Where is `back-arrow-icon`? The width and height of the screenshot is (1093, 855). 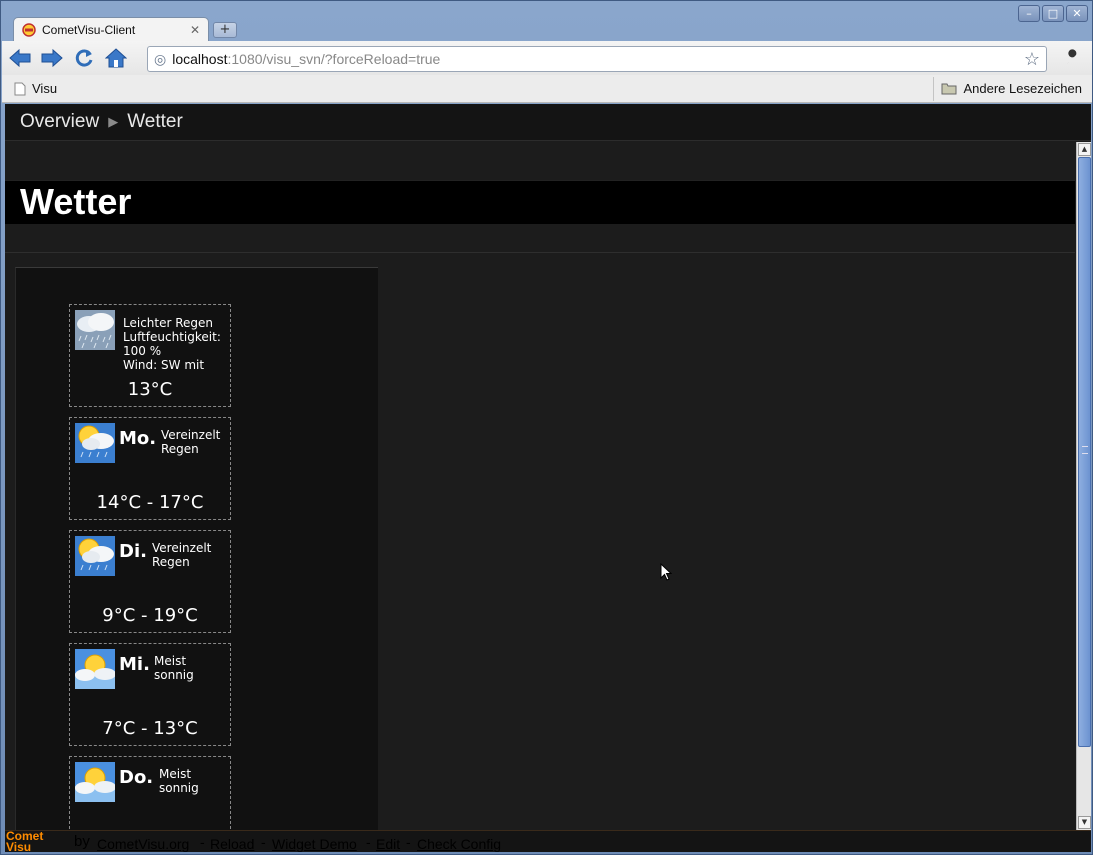 back-arrow-icon is located at coordinates (20, 58).